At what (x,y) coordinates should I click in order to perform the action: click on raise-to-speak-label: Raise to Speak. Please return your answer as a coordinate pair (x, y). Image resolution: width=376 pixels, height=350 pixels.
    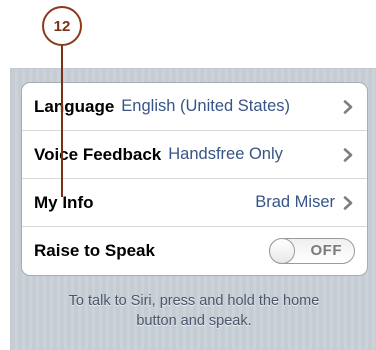
    Looking at the image, I should click on (94, 250).